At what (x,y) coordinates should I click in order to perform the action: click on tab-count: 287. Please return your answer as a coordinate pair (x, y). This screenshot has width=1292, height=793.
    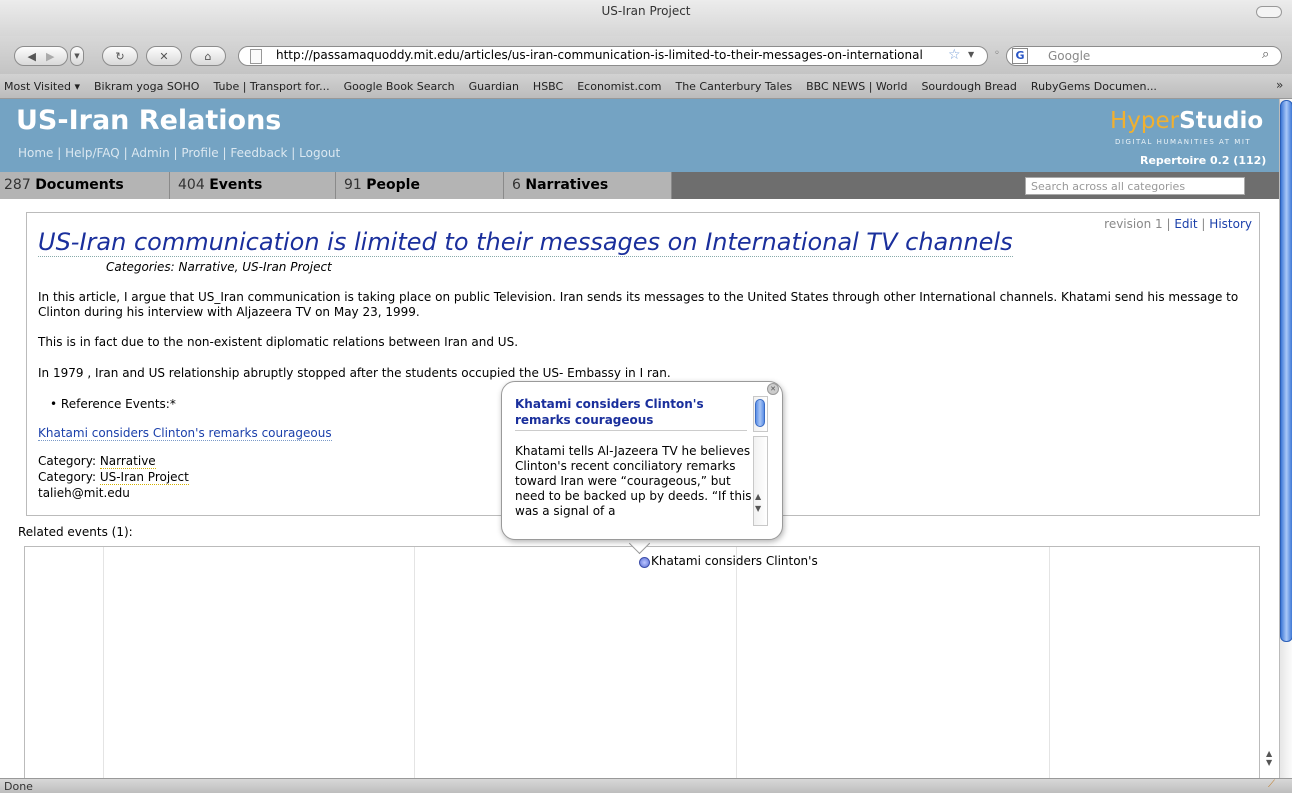
    Looking at the image, I should click on (17, 185).